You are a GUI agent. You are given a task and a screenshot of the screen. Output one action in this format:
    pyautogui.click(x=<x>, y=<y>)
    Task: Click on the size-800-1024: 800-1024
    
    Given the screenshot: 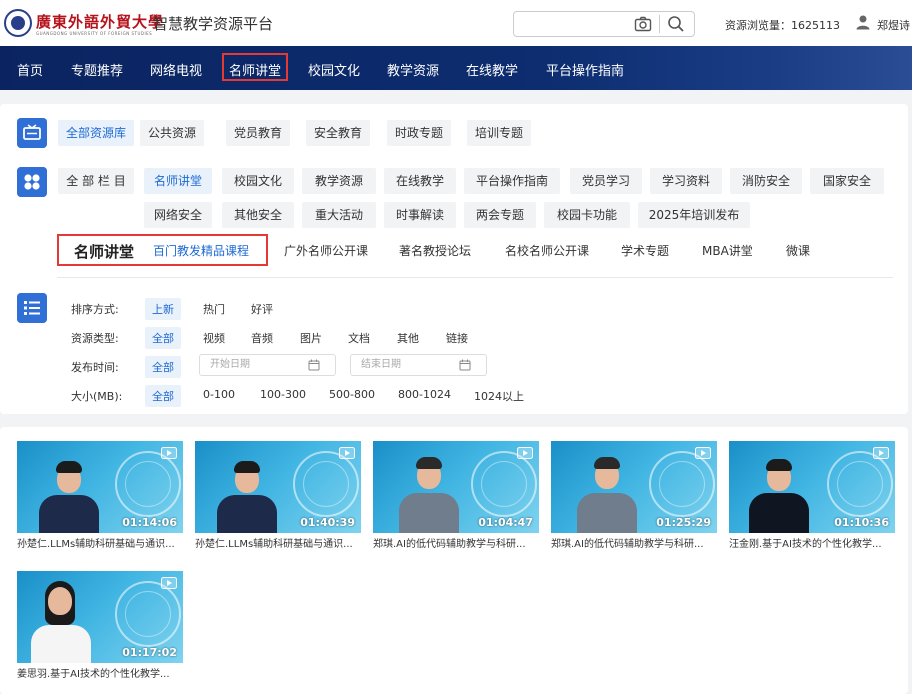 What is the action you would take?
    pyautogui.click(x=424, y=394)
    